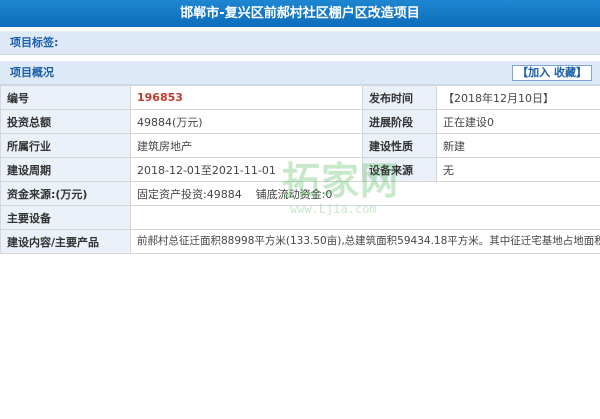 Image resolution: width=600 pixels, height=419 pixels. What do you see at coordinates (65, 241) in the screenshot?
I see `content-label: 建设内容/主要产品` at bounding box center [65, 241].